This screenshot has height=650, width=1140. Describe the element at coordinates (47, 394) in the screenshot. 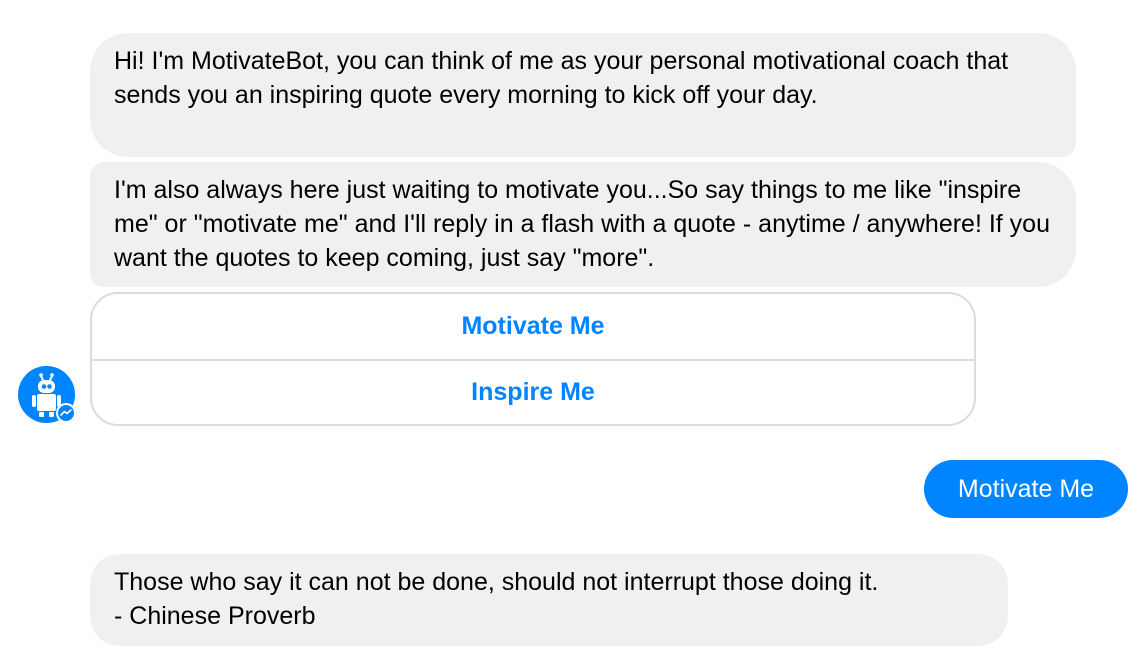

I see `bot-avatar` at that location.